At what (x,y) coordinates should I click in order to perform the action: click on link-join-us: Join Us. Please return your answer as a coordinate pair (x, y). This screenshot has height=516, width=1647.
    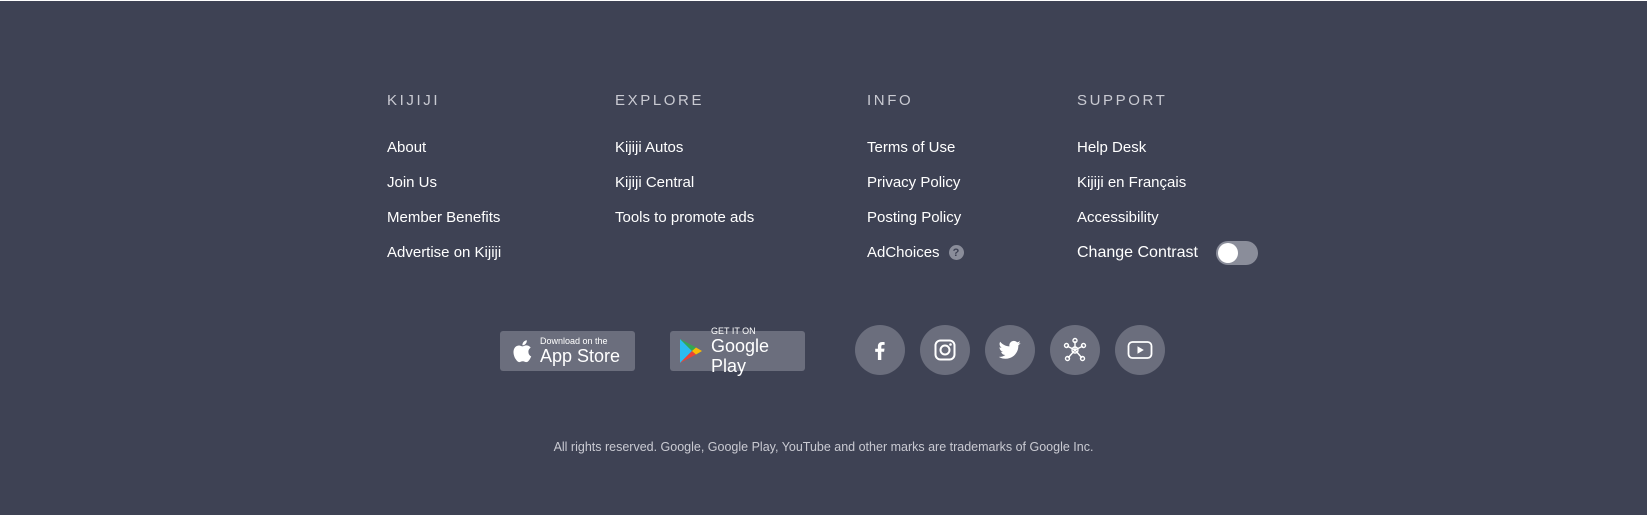
    Looking at the image, I should click on (412, 183).